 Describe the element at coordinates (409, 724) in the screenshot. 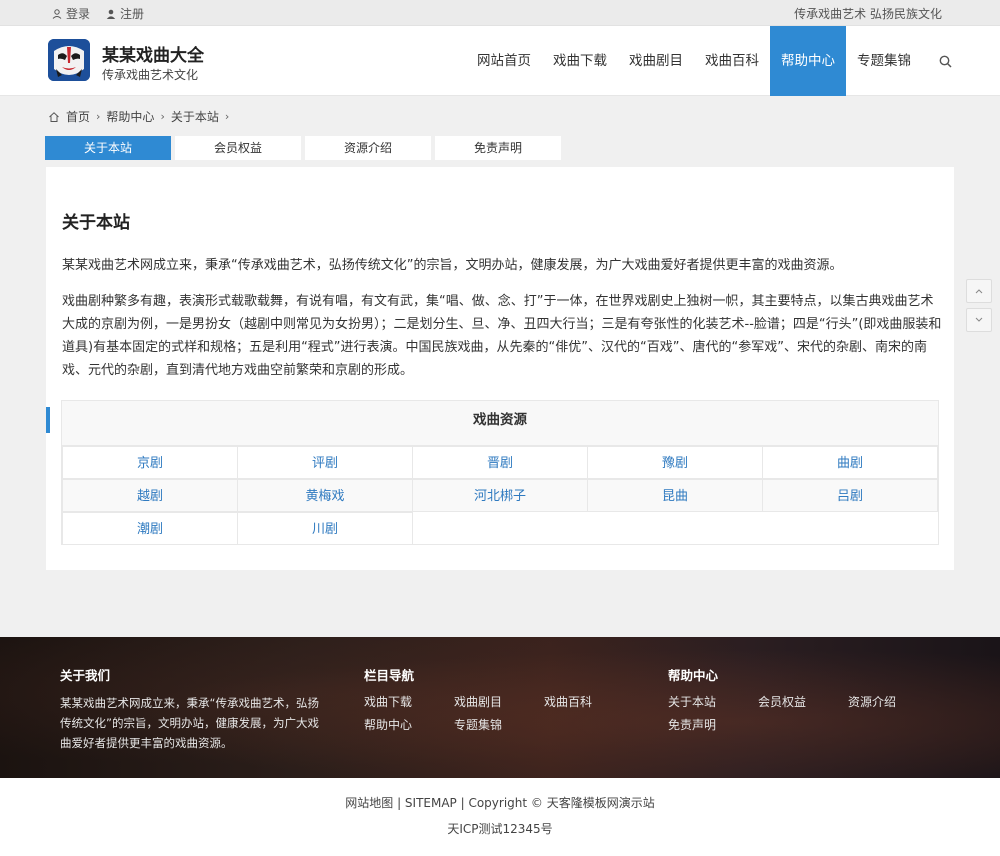

I see `footer-link: 帮助中心` at that location.